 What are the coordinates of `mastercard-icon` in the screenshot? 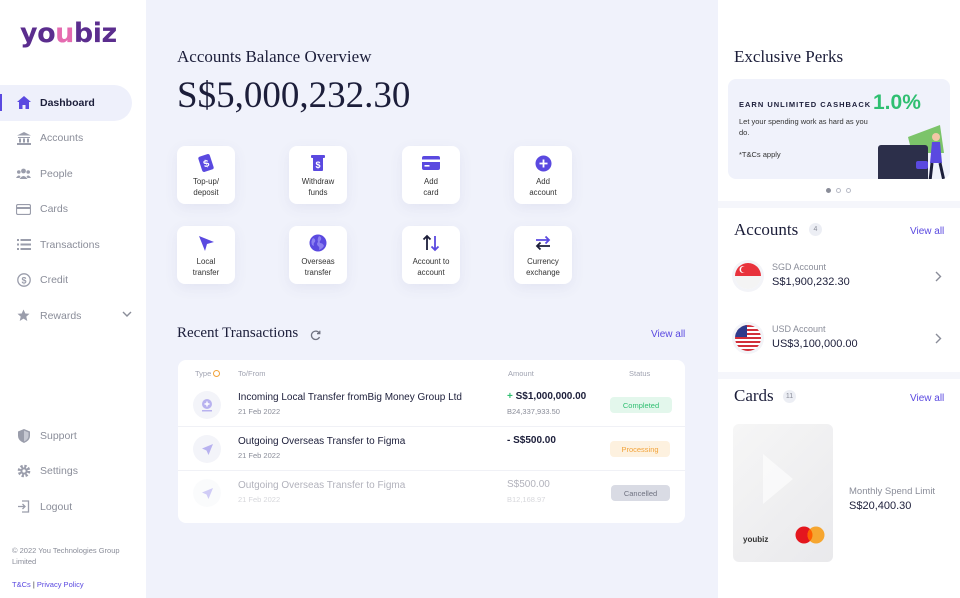 It's located at (810, 535).